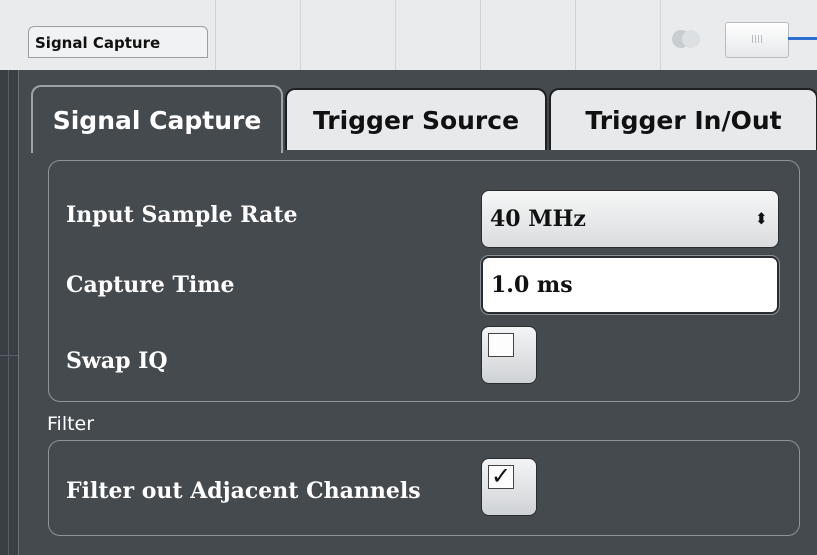  What do you see at coordinates (118, 42) in the screenshot?
I see `window-title: Signal Capture` at bounding box center [118, 42].